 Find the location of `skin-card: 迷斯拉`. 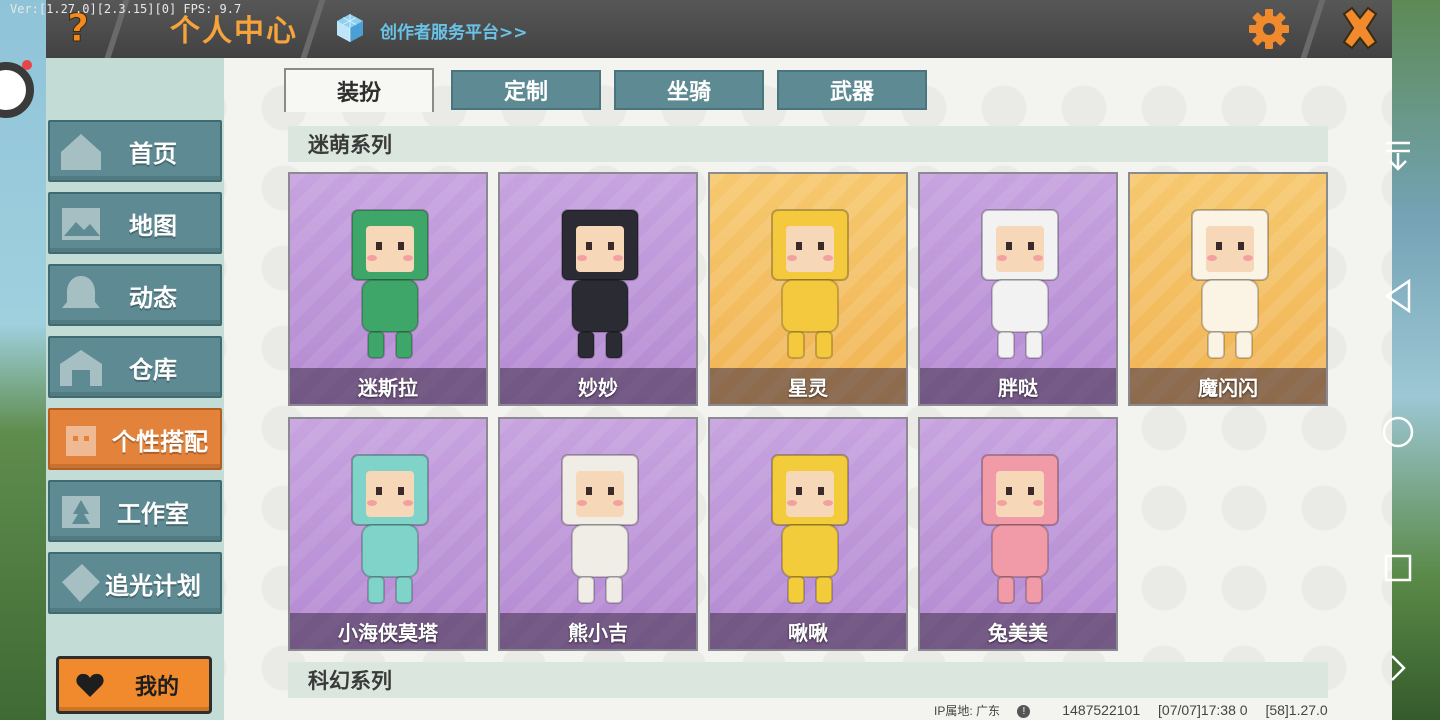

skin-card: 迷斯拉 is located at coordinates (388, 289).